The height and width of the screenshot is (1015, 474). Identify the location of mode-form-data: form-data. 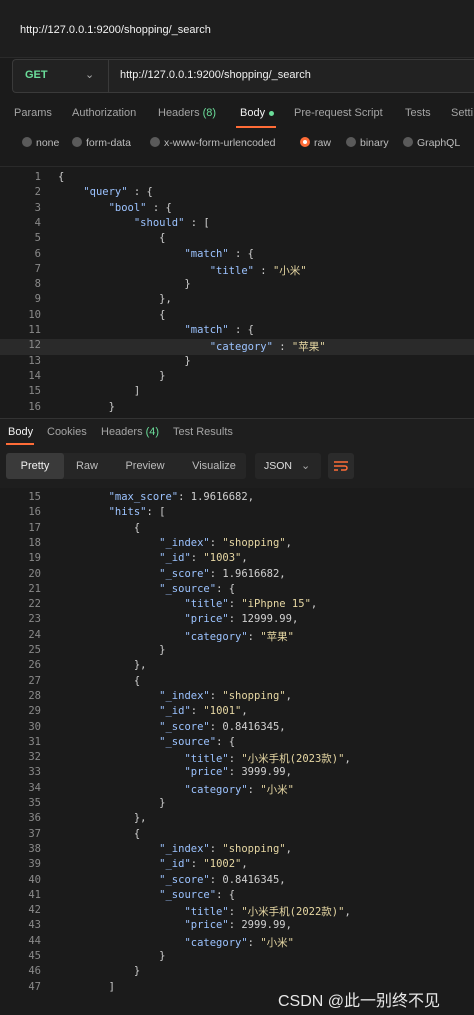
(101, 143).